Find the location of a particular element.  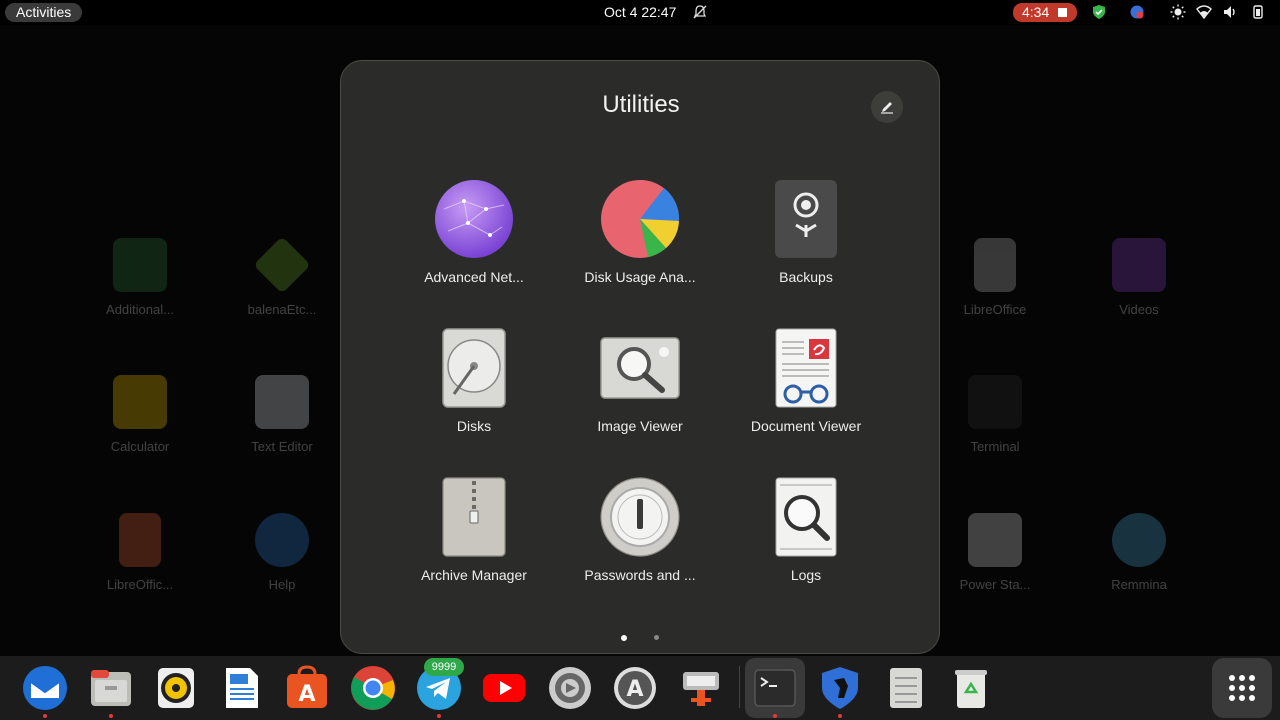

trash-icon is located at coordinates (971, 688).